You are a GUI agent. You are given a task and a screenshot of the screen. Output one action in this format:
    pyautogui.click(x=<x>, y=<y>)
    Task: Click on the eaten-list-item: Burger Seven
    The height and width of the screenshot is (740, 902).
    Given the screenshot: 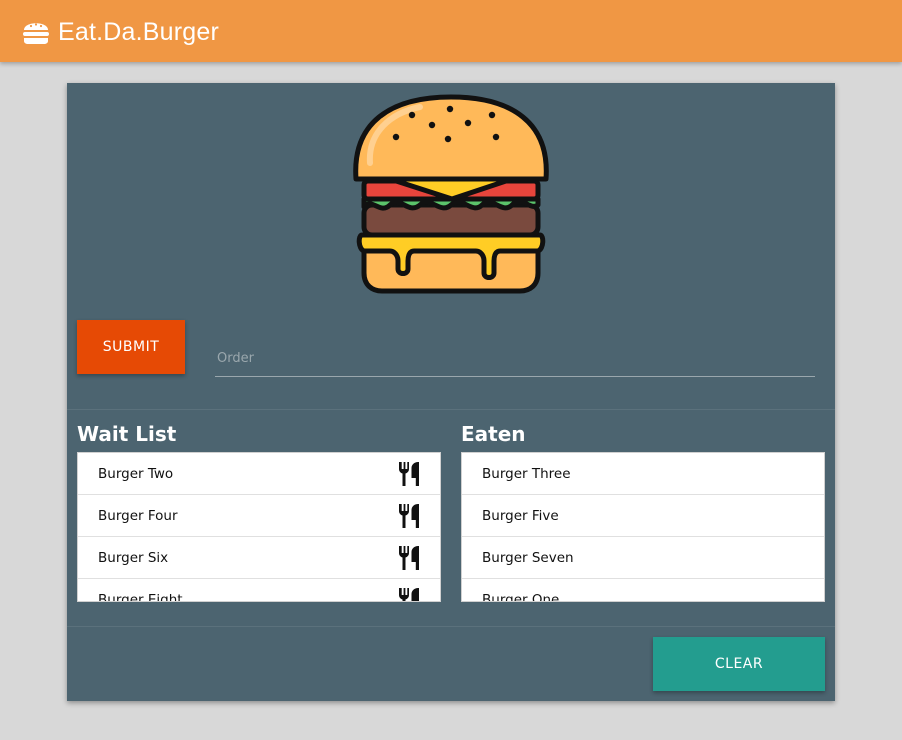 What is the action you would take?
    pyautogui.click(x=643, y=558)
    